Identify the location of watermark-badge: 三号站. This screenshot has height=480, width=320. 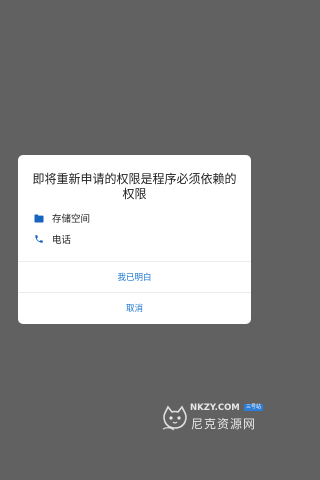
(254, 407).